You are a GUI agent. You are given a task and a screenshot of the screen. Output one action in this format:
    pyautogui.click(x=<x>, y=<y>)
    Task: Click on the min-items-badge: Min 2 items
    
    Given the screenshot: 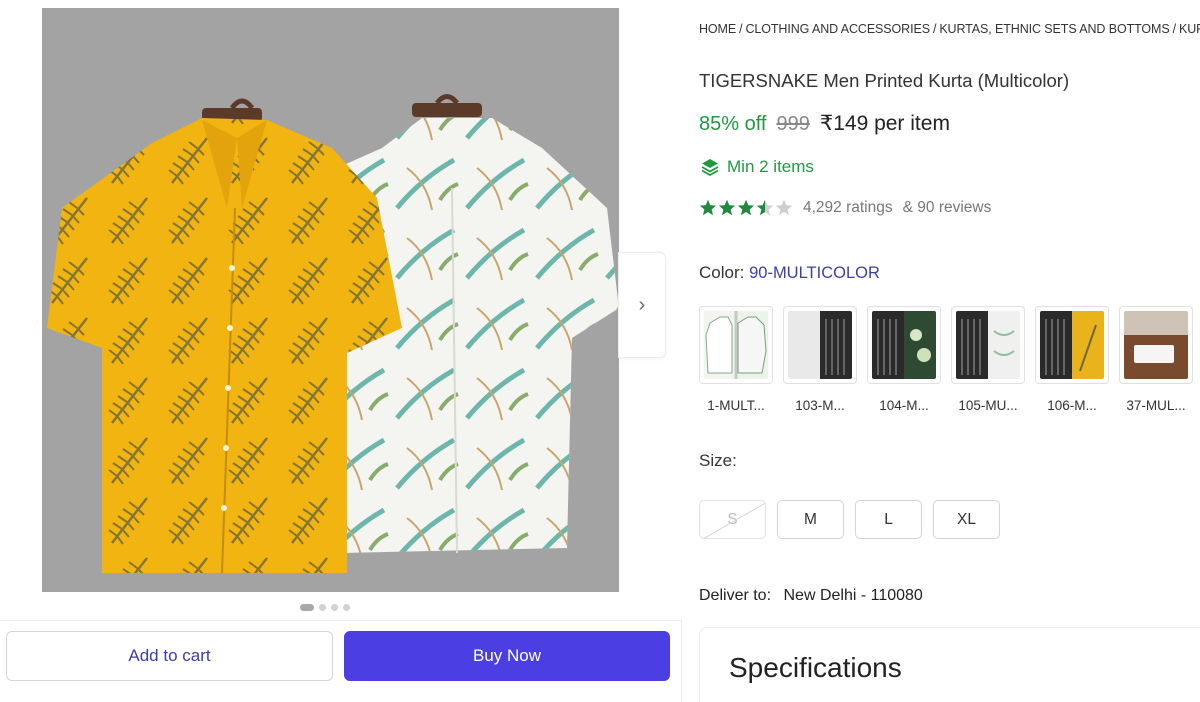 What is the action you would take?
    pyautogui.click(x=757, y=167)
    